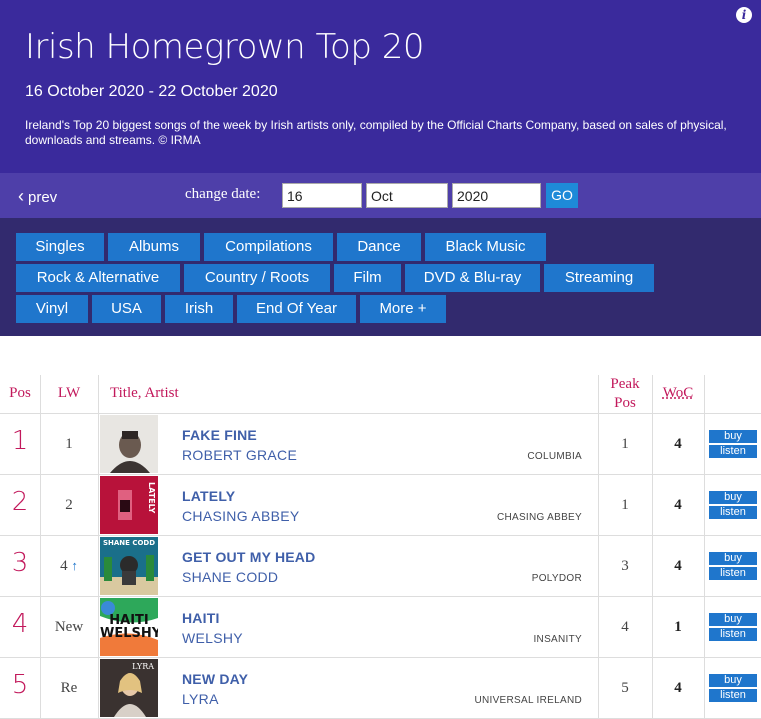 This screenshot has width=761, height=719. Describe the element at coordinates (69, 444) in the screenshot. I see `row-last-week: 1` at that location.